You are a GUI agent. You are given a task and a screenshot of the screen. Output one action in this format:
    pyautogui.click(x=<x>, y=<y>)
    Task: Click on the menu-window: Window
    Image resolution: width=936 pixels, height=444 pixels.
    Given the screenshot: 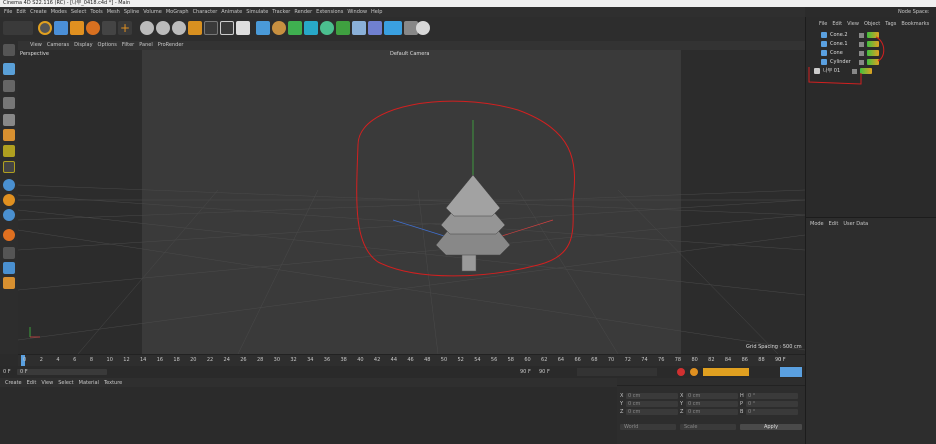 What is the action you would take?
    pyautogui.click(x=357, y=12)
    